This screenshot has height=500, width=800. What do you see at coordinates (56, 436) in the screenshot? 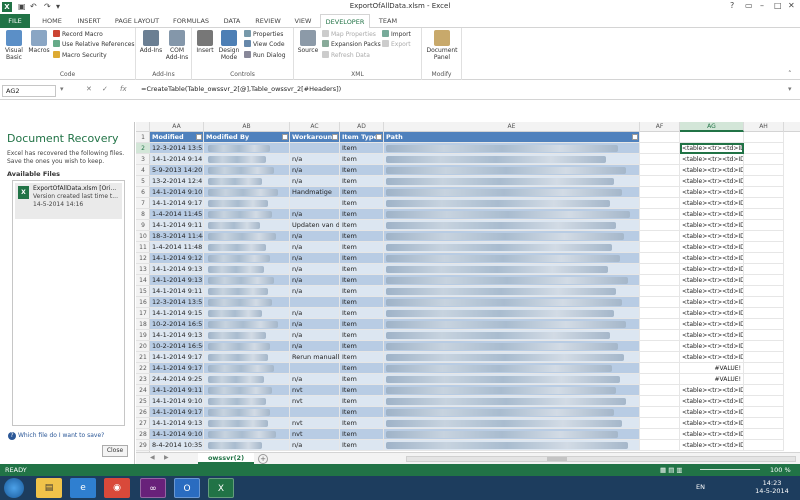
I see `which-file-help-link: ? Which file do I want to save?` at bounding box center [56, 436].